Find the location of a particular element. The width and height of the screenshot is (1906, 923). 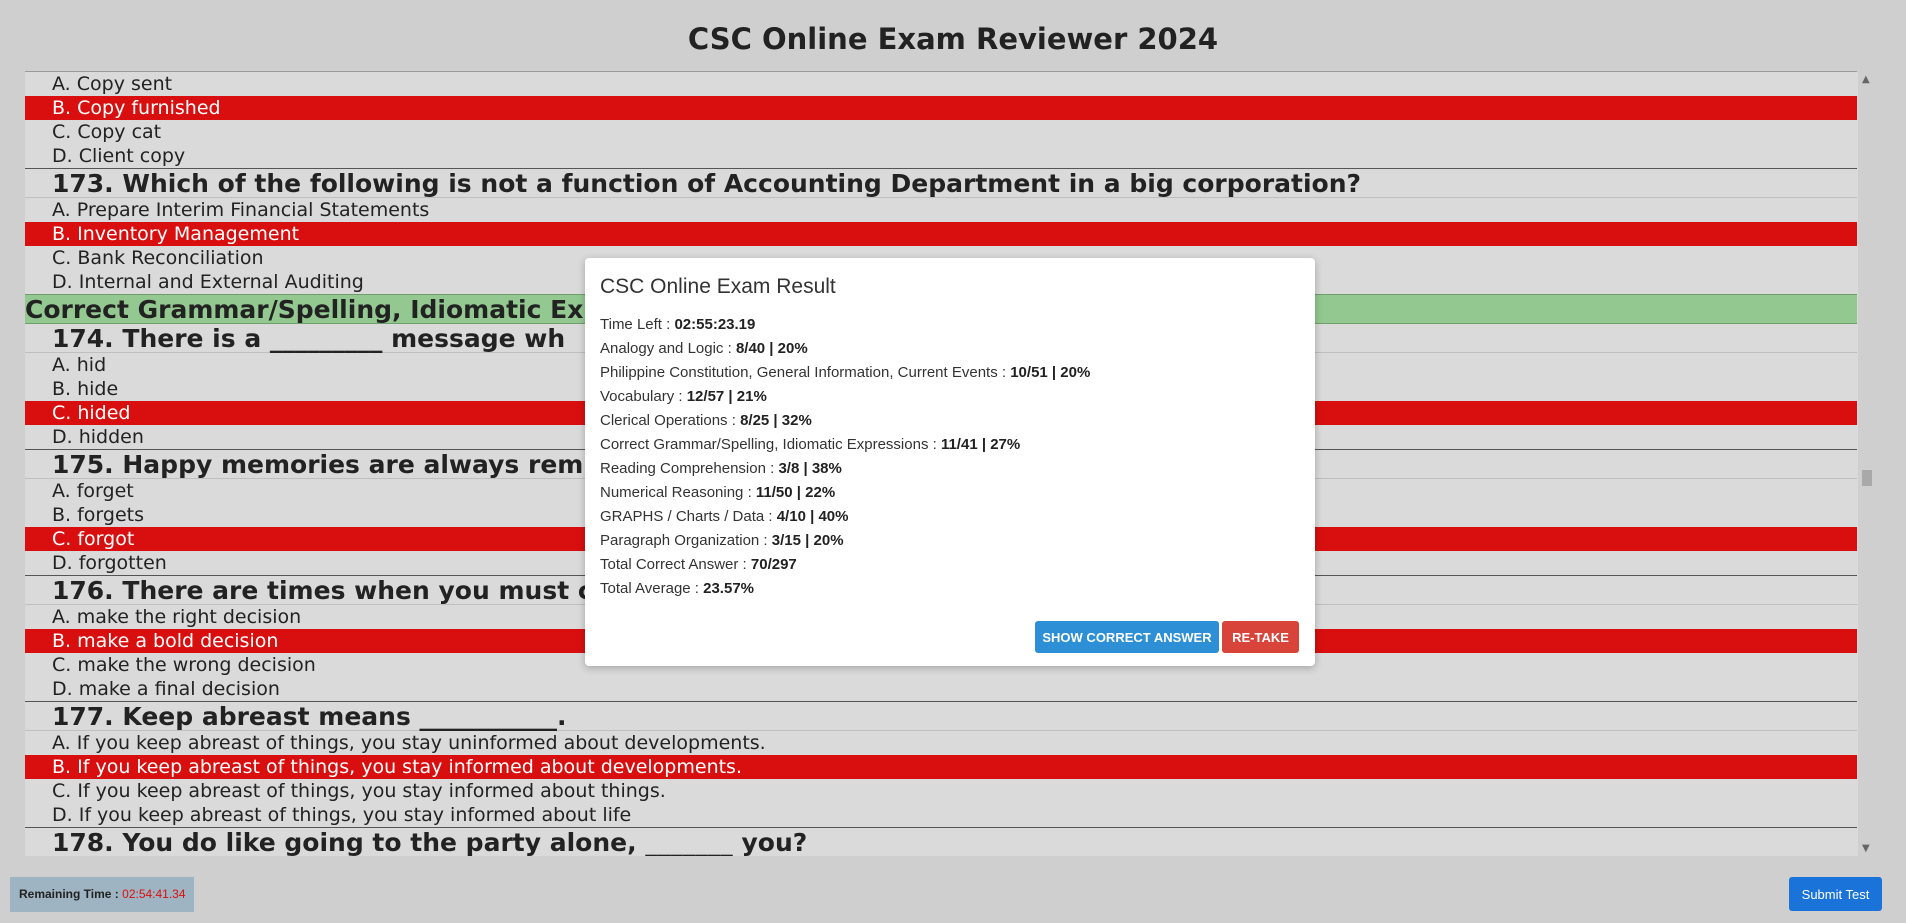

option-a: A. Copy sent is located at coordinates (941, 84).